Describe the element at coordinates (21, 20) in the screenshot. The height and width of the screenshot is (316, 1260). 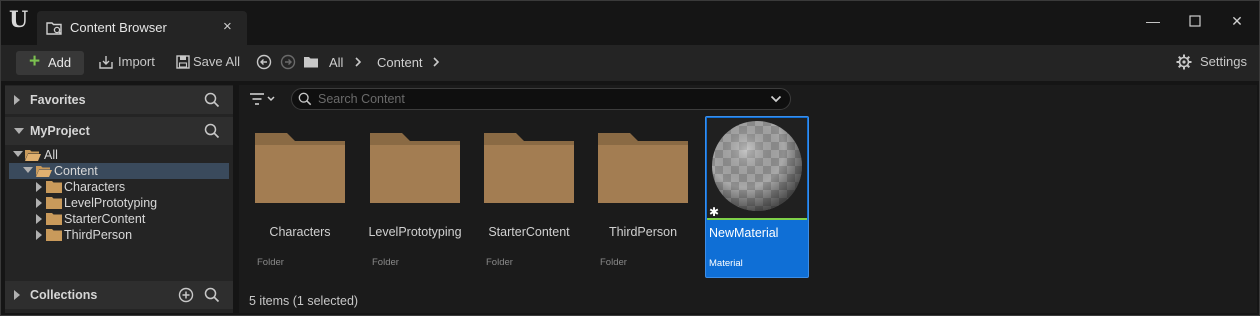
I see `unreal-logo-icon: U` at that location.